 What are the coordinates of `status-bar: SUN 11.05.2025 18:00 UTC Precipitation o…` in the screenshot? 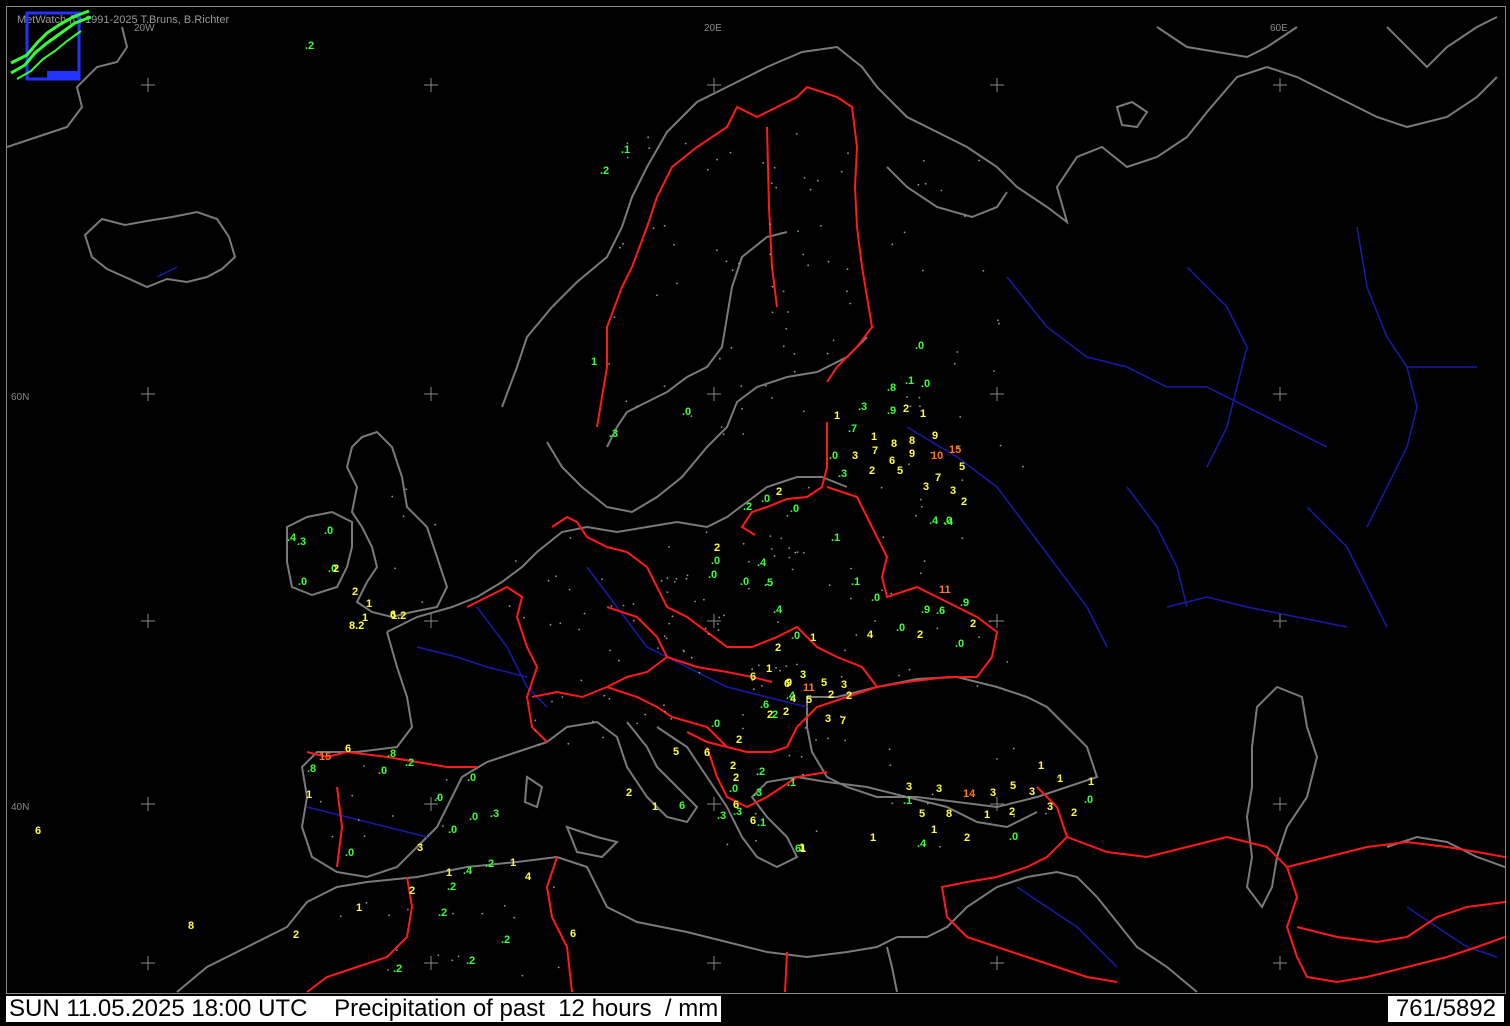 It's located at (364, 1008).